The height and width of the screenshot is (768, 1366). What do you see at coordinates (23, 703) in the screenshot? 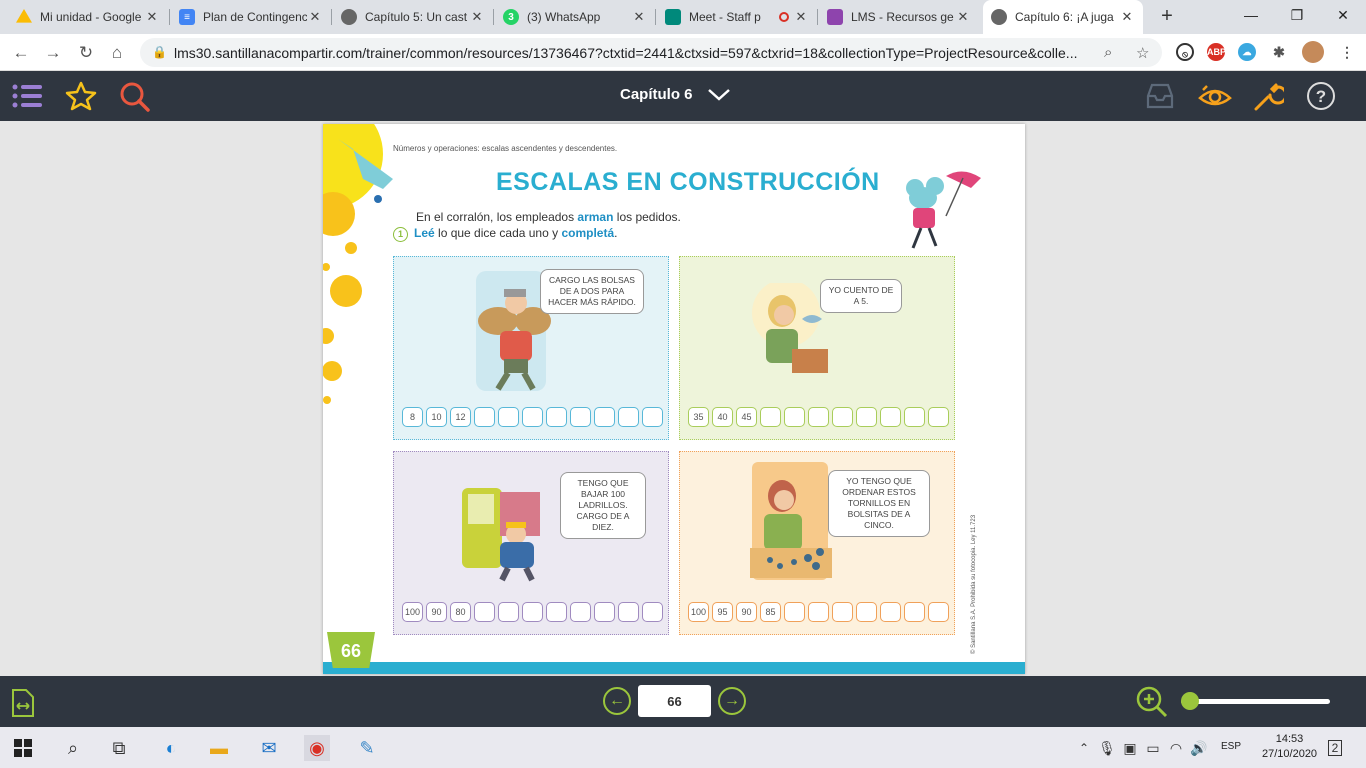
I see `fit-page-icon` at bounding box center [23, 703].